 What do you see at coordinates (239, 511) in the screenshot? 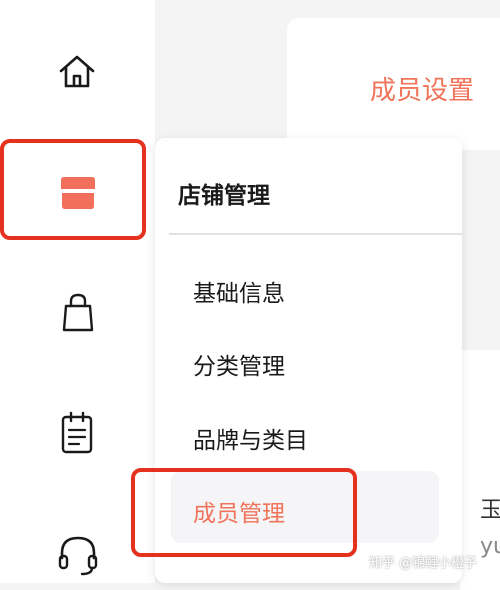
I see `menu-item-member-management: 成员管理` at bounding box center [239, 511].